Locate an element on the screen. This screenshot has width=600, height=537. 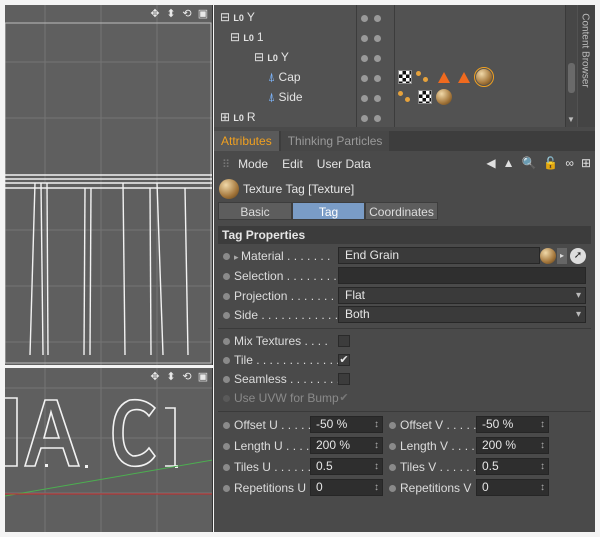
tile-checkbox: ✔ is located at coordinates (344, 360).